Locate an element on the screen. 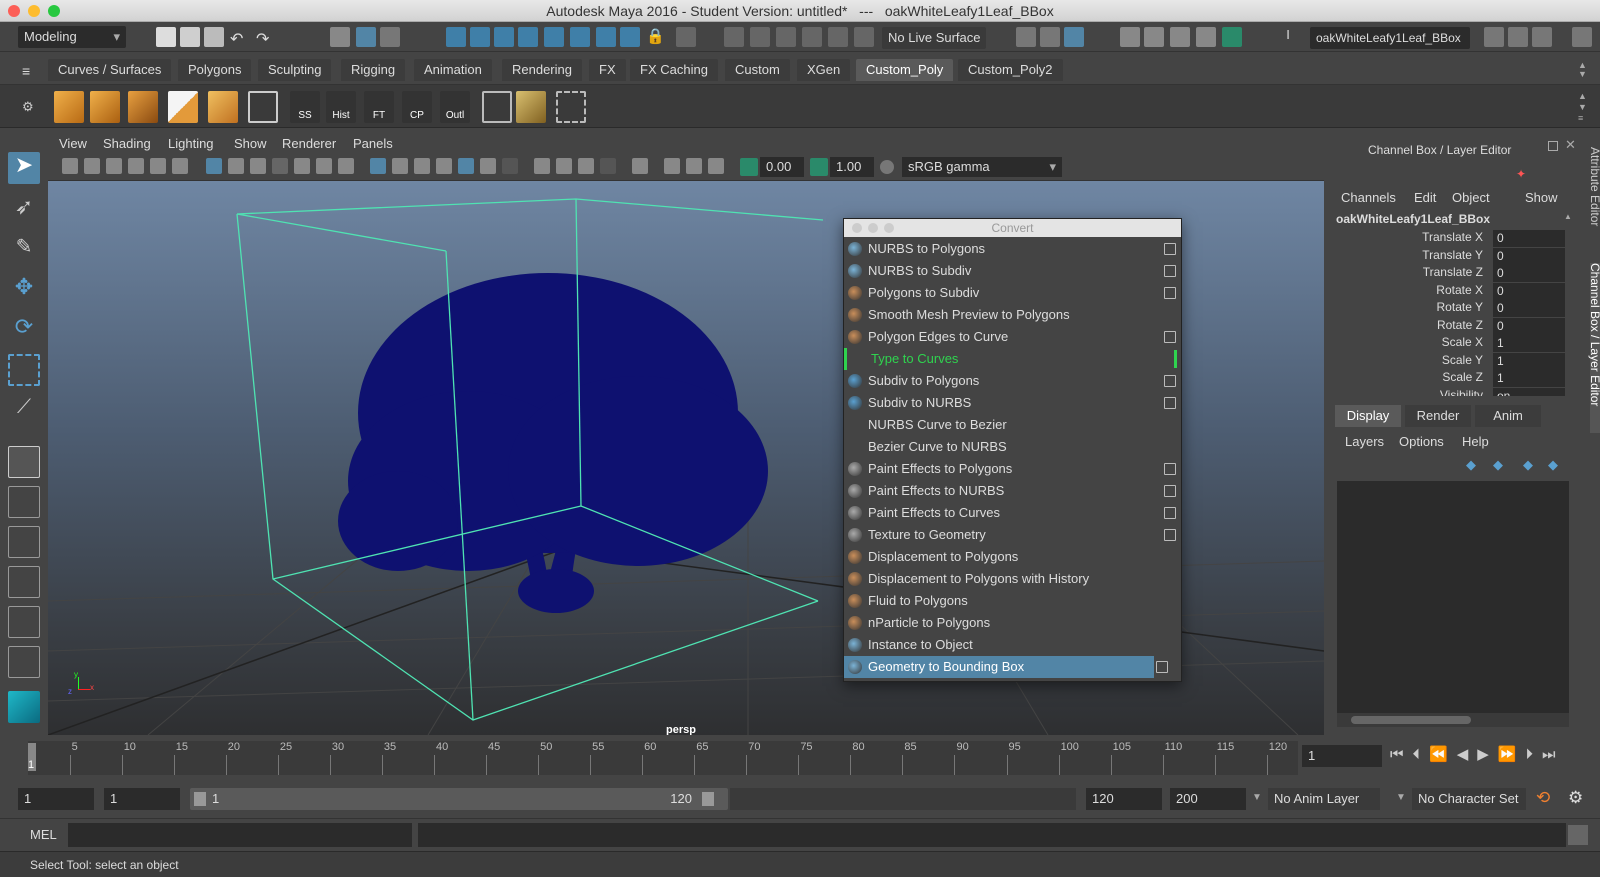 This screenshot has height=877, width=1600. command-language-label: MEL is located at coordinates (43, 834).